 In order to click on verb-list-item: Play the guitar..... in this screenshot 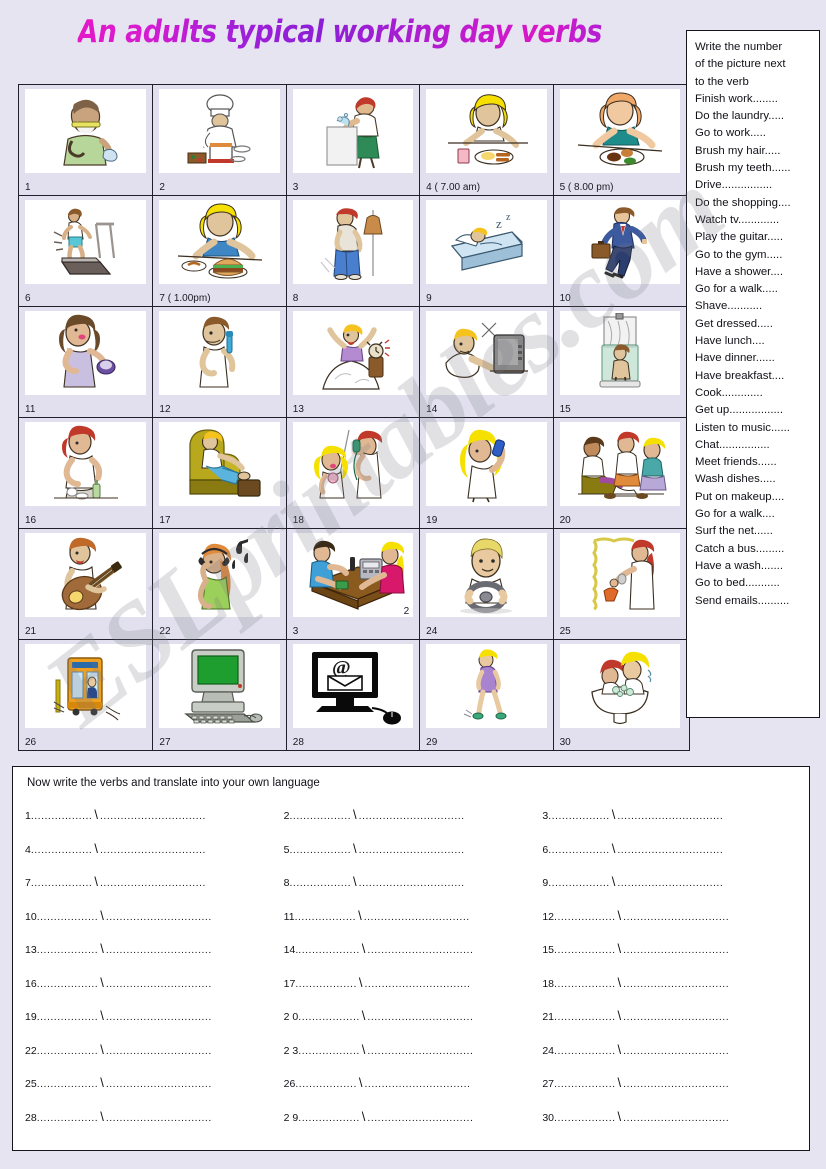, I will do `click(757, 237)`.